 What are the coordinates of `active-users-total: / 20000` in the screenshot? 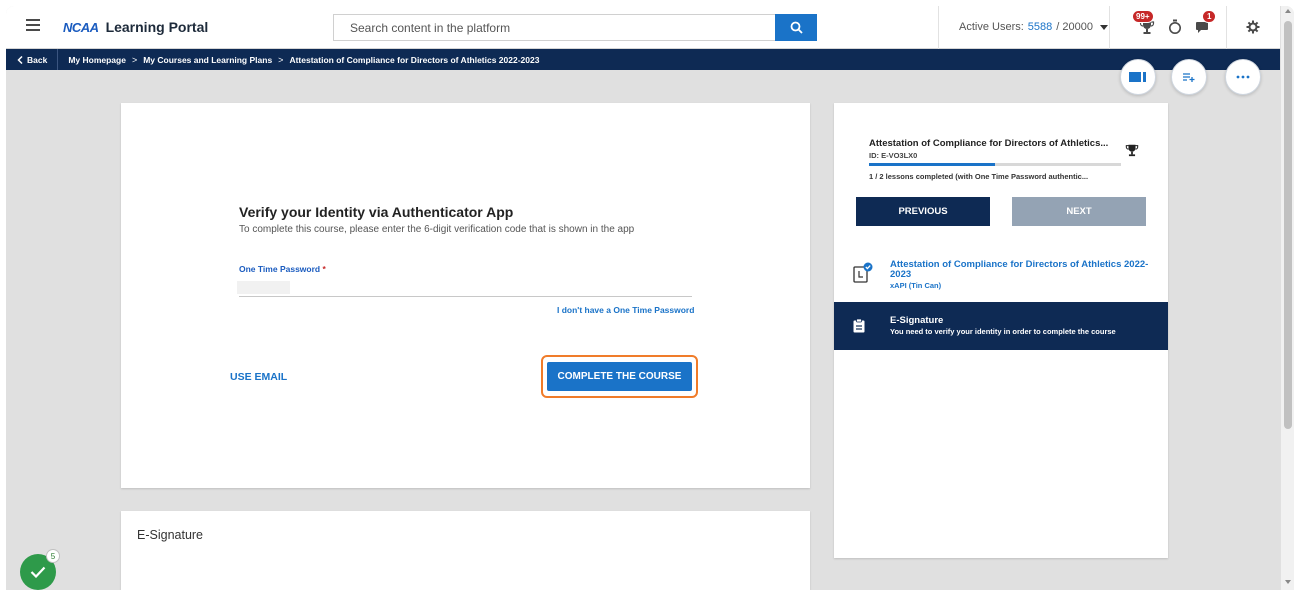 It's located at (1074, 27).